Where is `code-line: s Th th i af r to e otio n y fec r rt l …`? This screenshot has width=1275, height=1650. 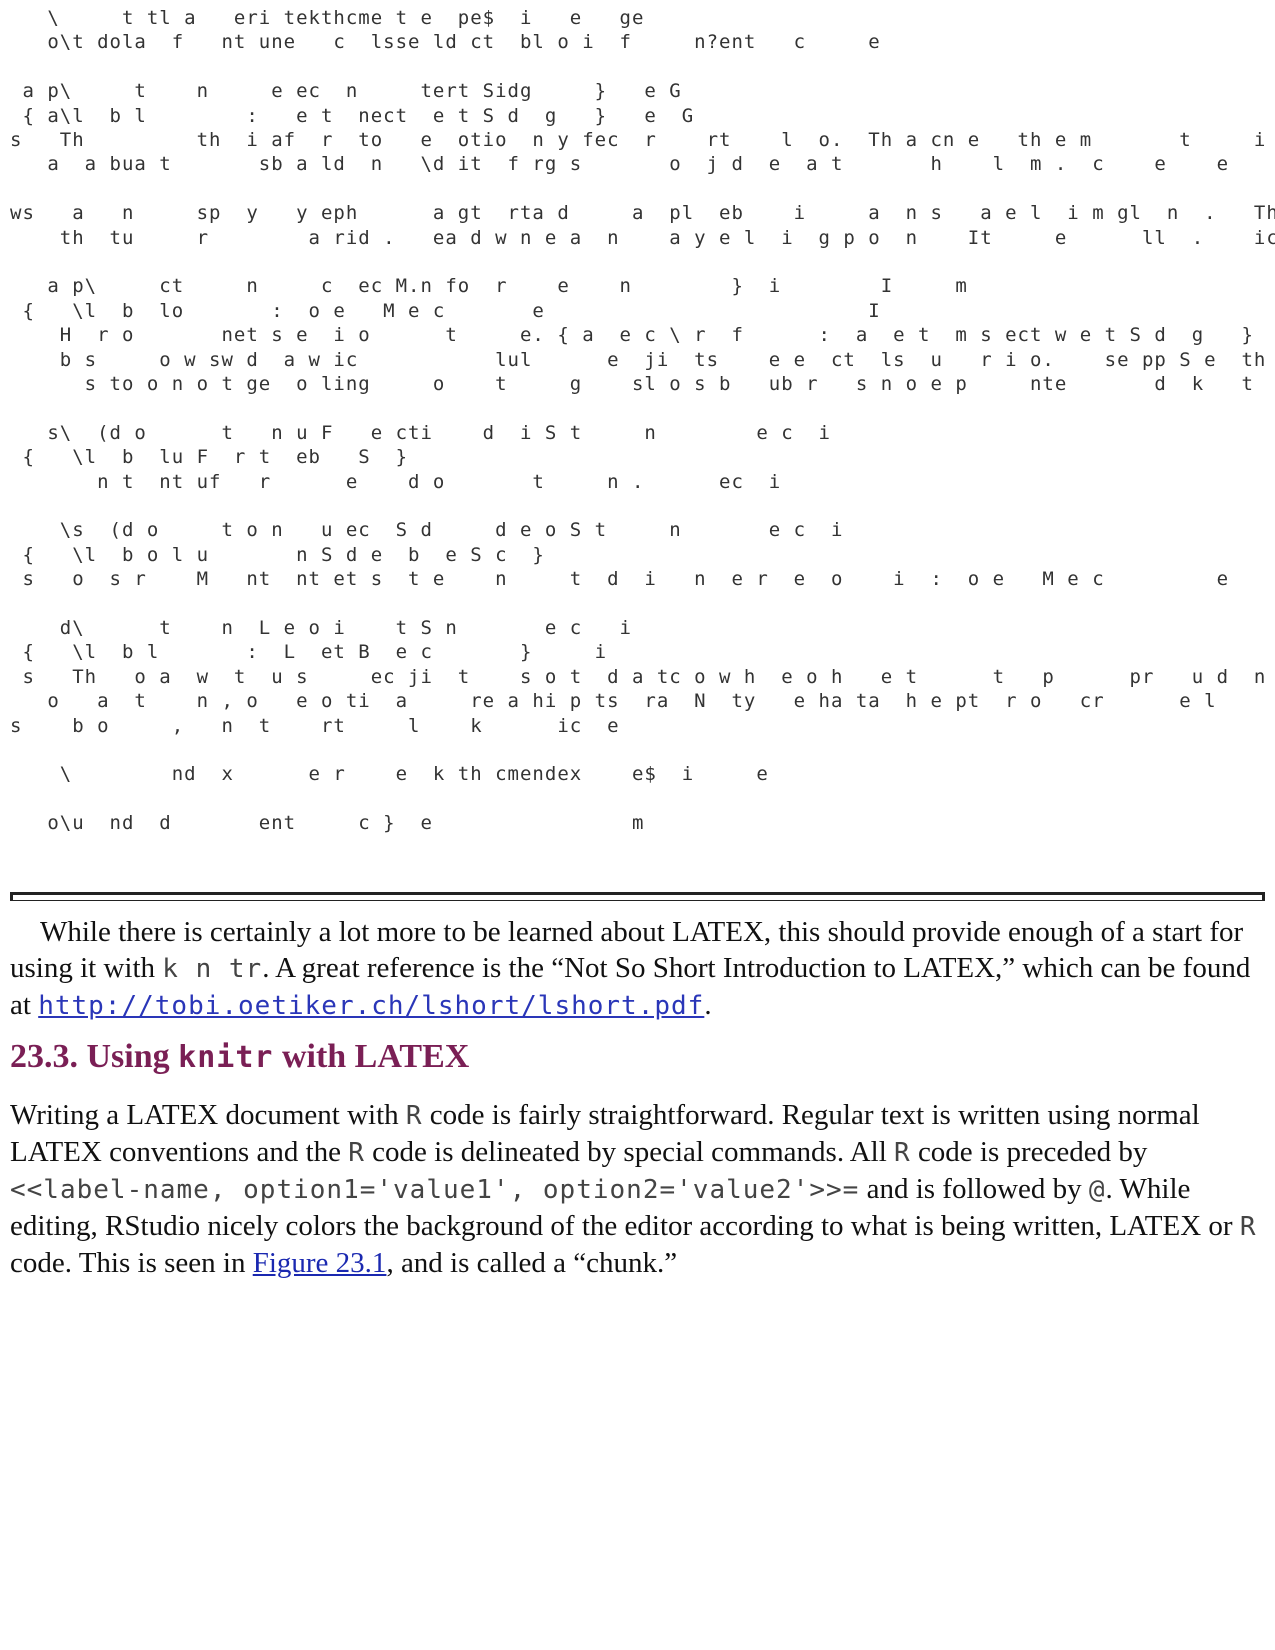
code-line: s Th th i af r to e otio n y fec r rt l … is located at coordinates (638, 140).